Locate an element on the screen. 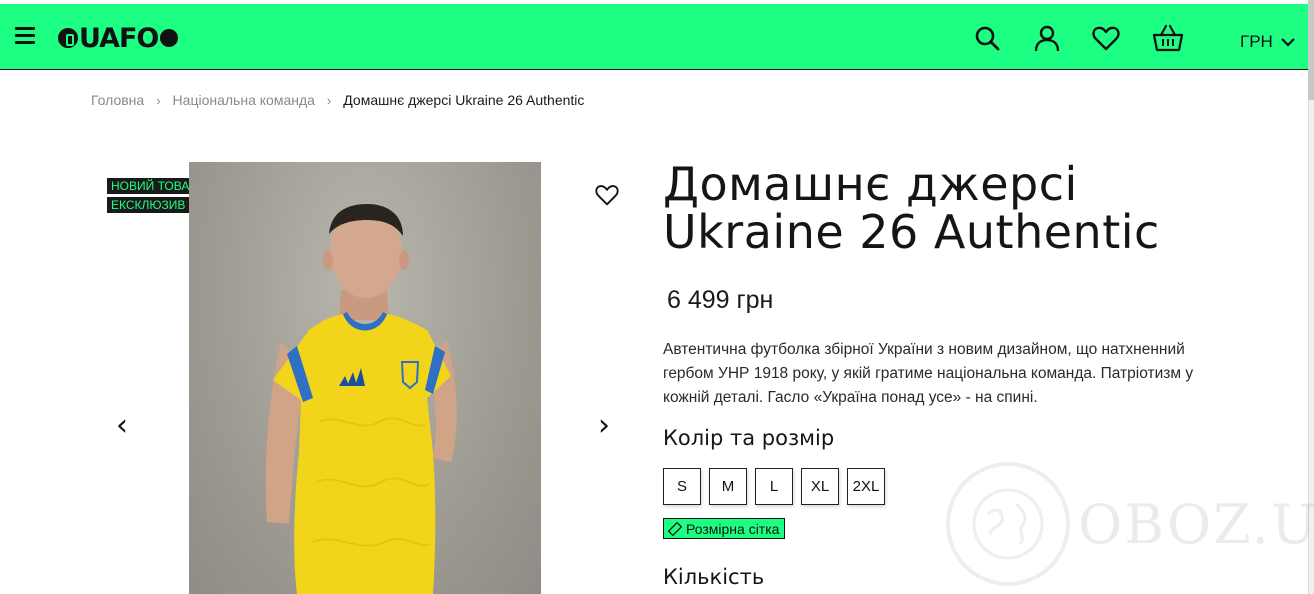 The height and width of the screenshot is (594, 1314). site-header: UAFO ГРН is located at coordinates (654, 37).